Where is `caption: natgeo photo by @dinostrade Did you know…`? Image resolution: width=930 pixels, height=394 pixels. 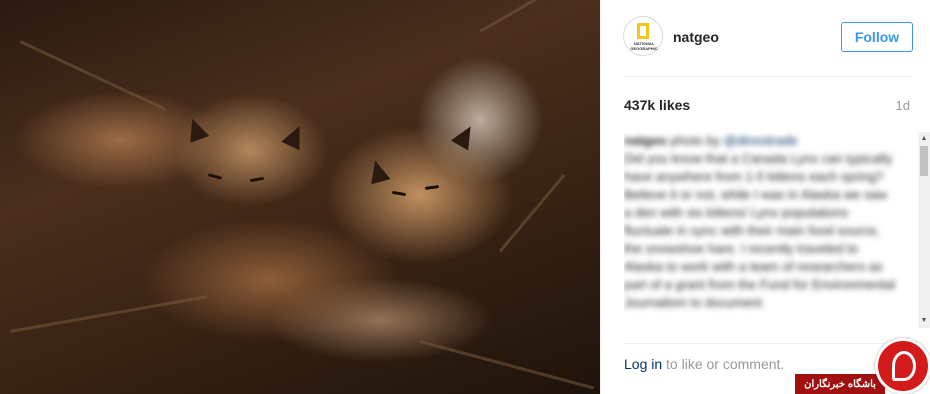 caption: natgeo photo by @dinostrade Did you know… is located at coordinates (760, 222).